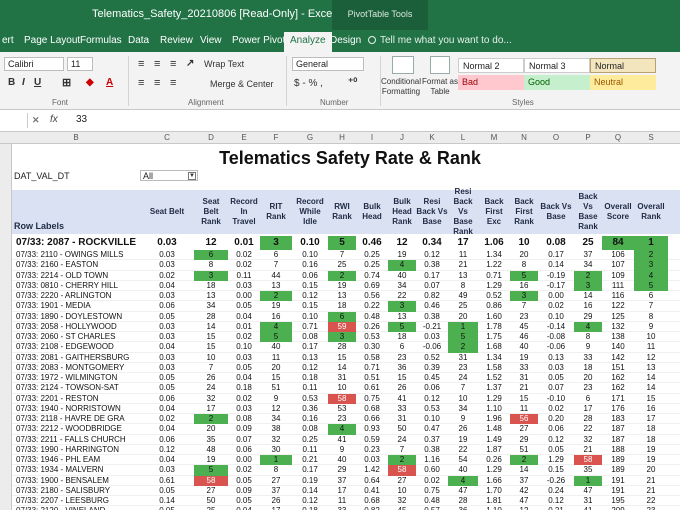 The height and width of the screenshot is (510, 680). What do you see at coordinates (524, 440) in the screenshot?
I see `cell-back-first-rank: 29` at bounding box center [524, 440].